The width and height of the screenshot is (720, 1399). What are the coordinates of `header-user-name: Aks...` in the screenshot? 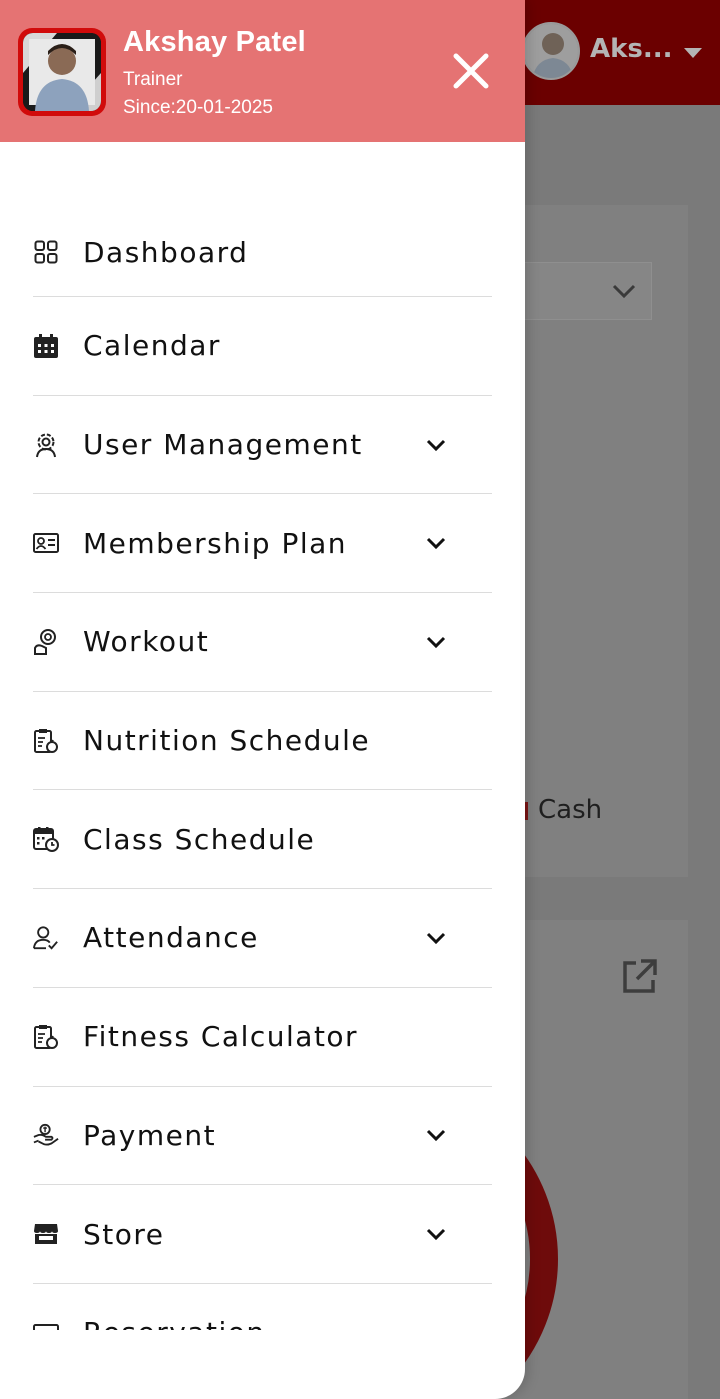 It's located at (631, 49).